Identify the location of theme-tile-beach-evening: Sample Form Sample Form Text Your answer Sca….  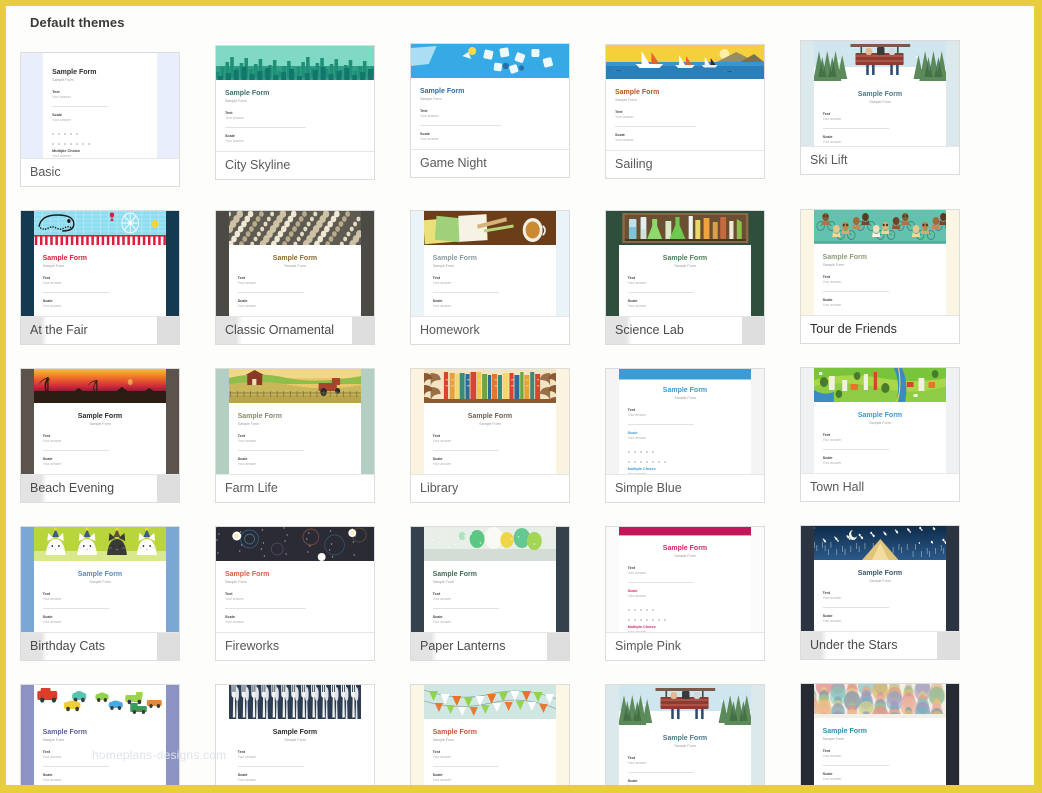
(100, 435).